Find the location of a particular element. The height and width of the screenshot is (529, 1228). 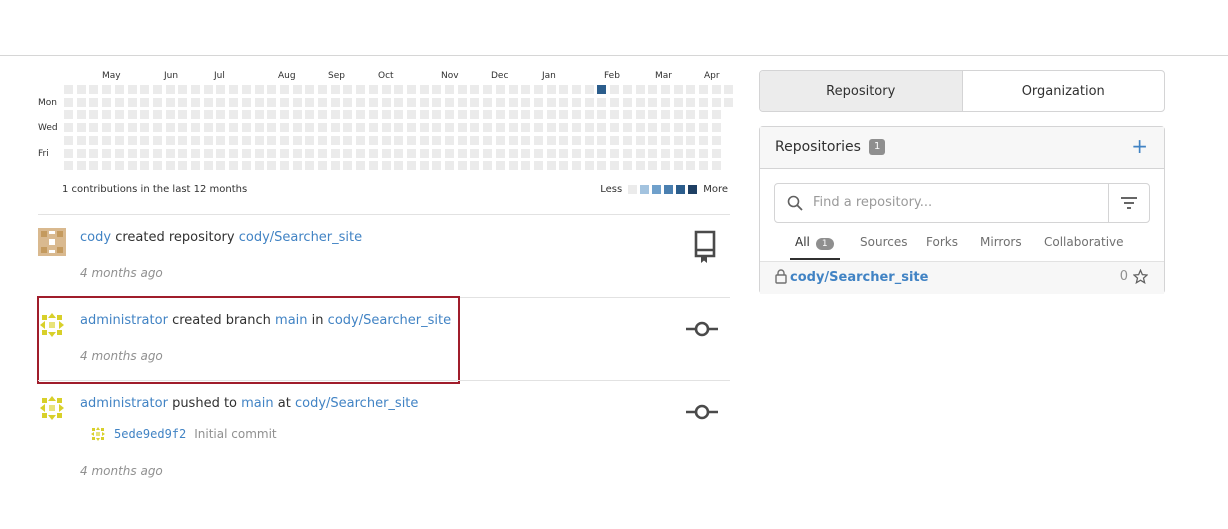

repository-link: cody/Searcher_site is located at coordinates (859, 277).